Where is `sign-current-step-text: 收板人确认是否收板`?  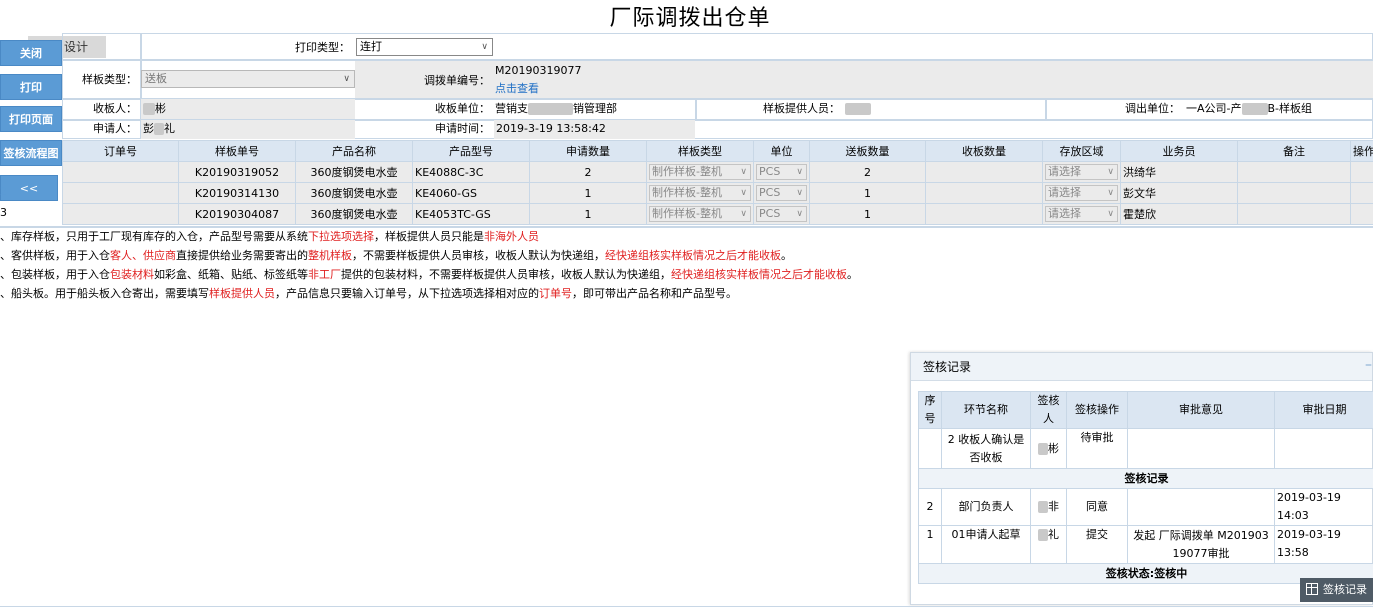 sign-current-step-text: 收板人确认是否收板 is located at coordinates (991, 448).